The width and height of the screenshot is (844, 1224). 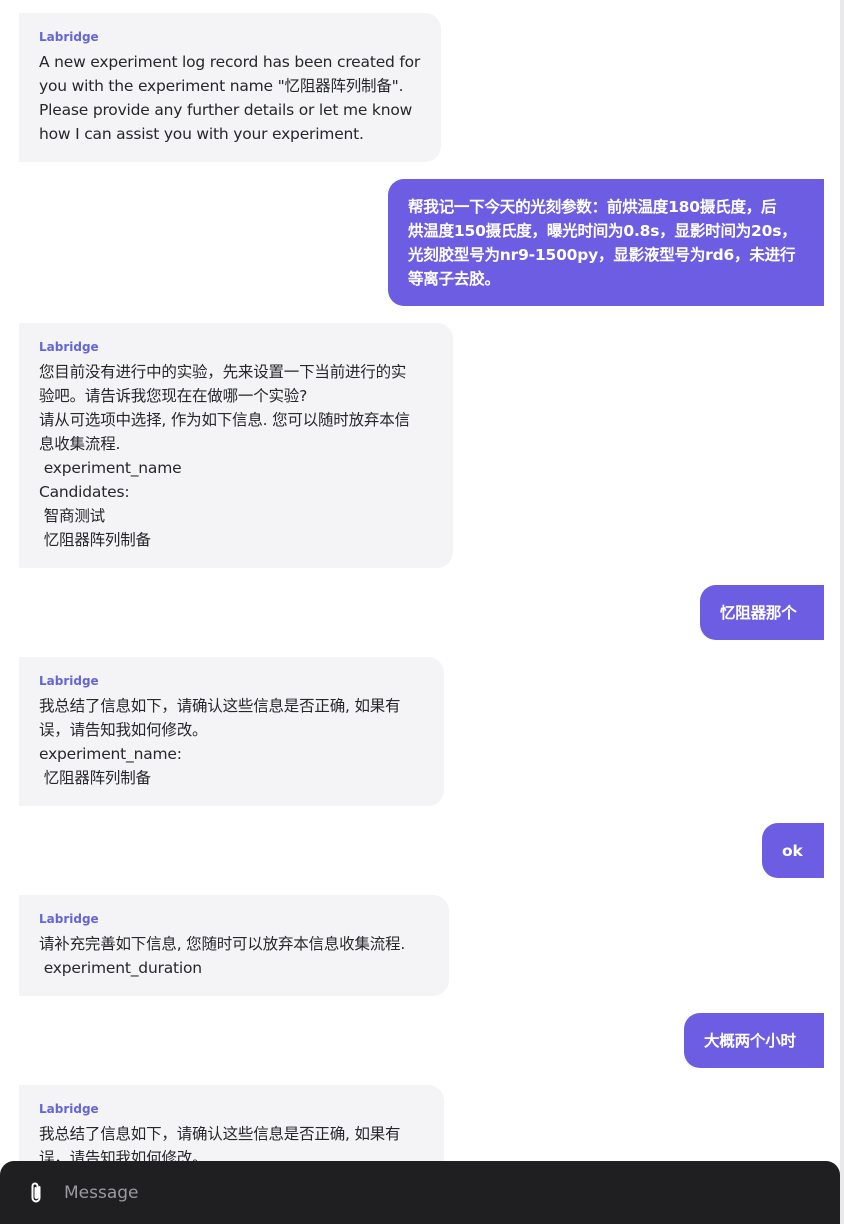 What do you see at coordinates (762, 612) in the screenshot?
I see `user-message: 忆阻器那个` at bounding box center [762, 612].